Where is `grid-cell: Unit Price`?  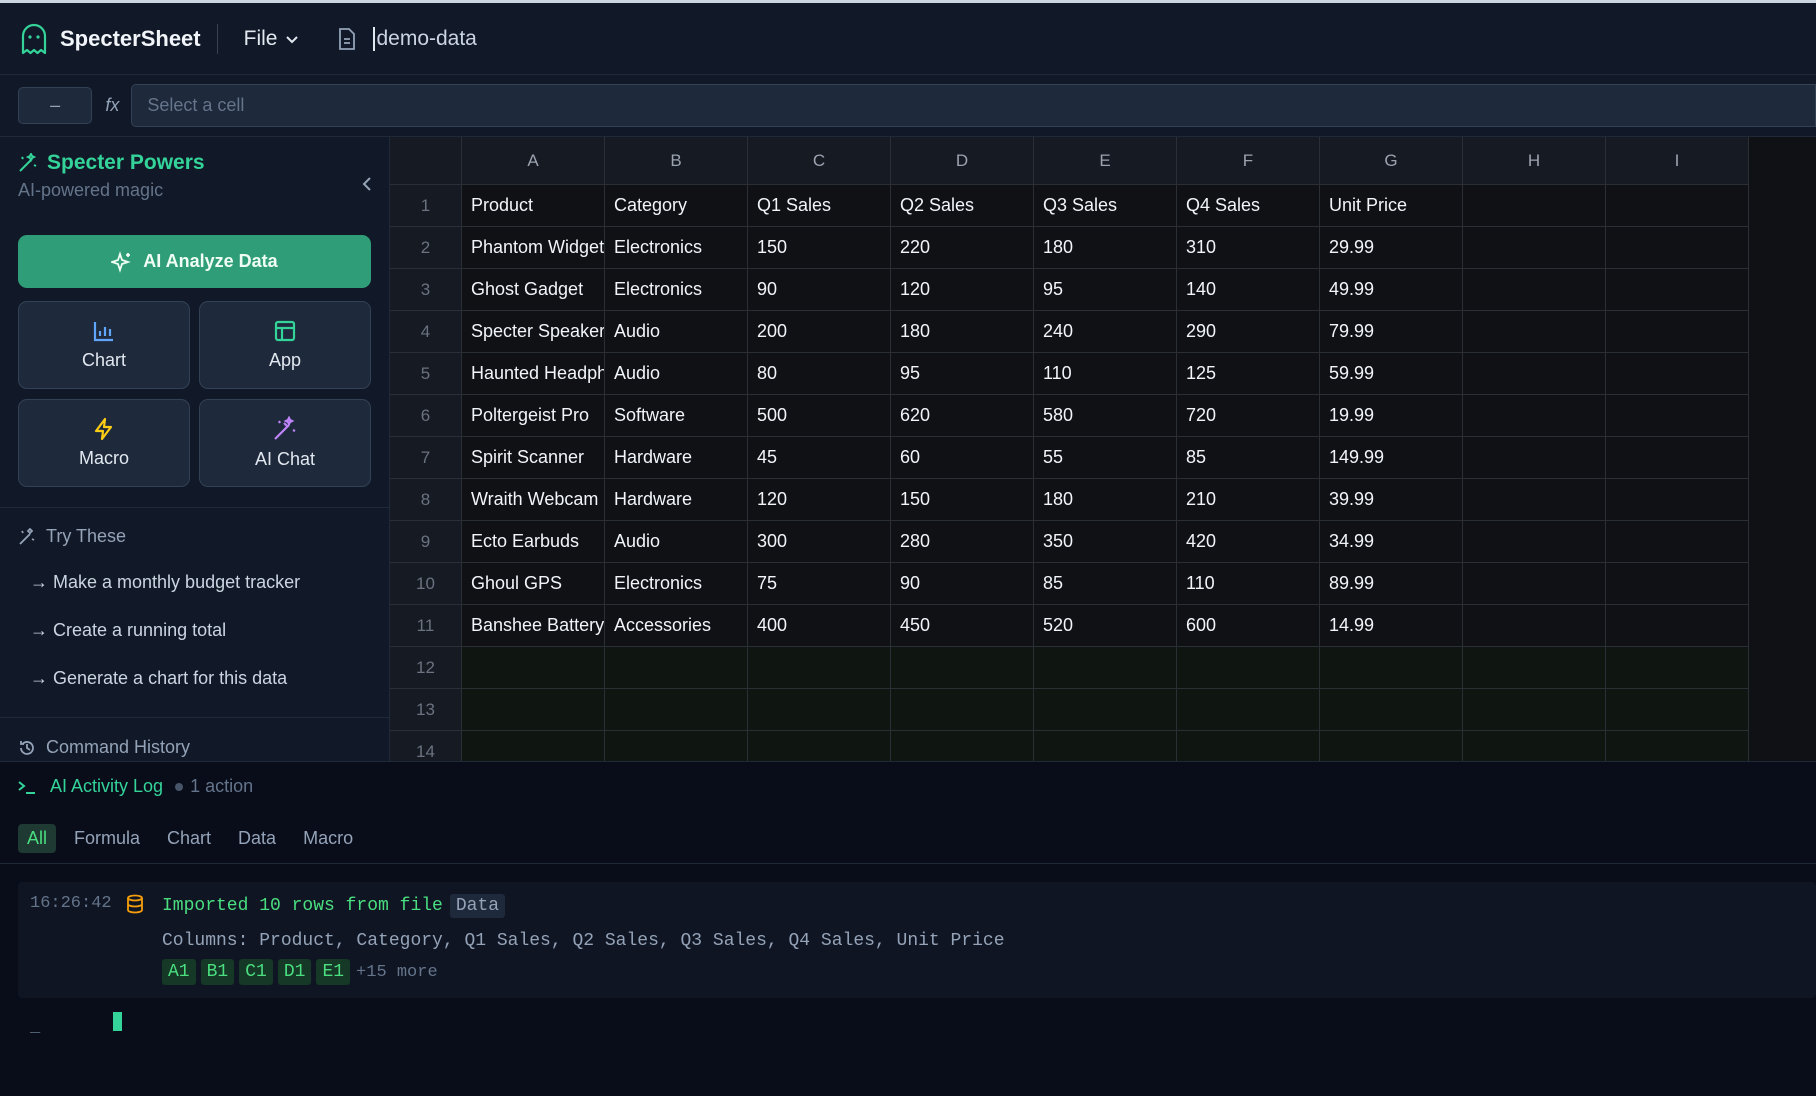
grid-cell: Unit Price is located at coordinates (1391, 206).